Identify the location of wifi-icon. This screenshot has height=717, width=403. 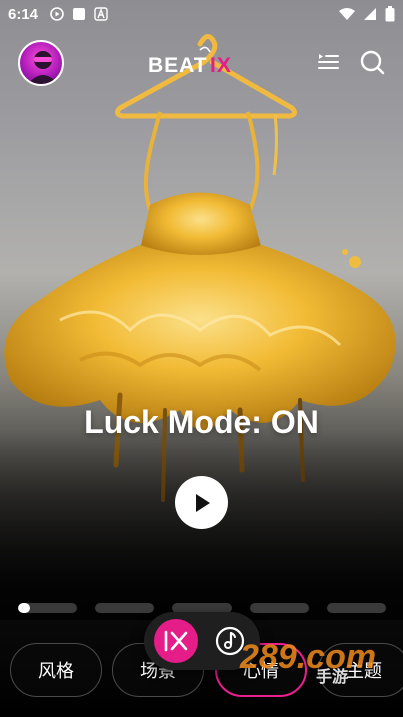
(347, 14).